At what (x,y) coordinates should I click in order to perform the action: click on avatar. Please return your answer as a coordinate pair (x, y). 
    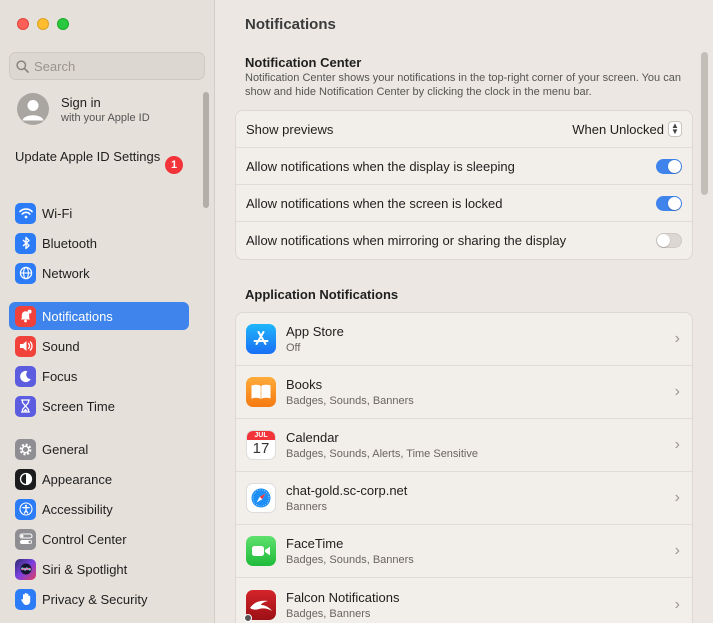
    Looking at the image, I should click on (33, 109).